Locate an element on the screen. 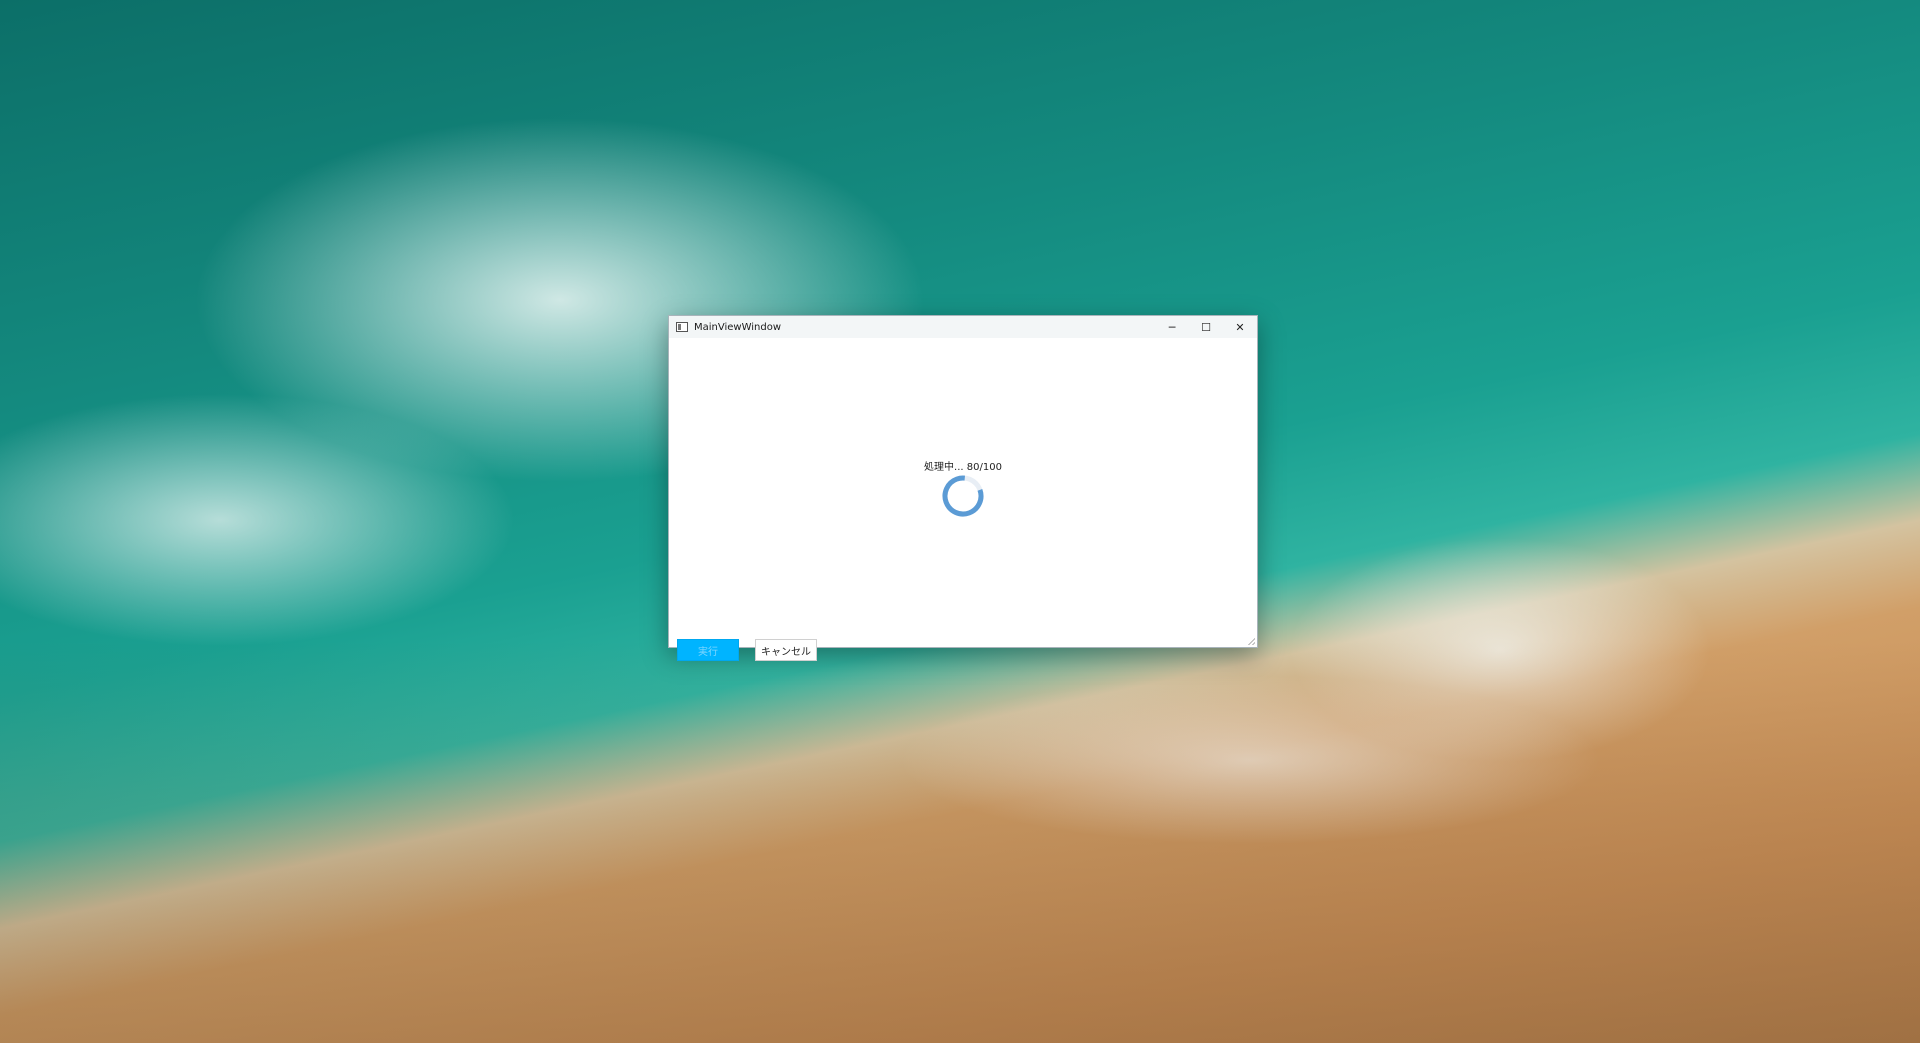 This screenshot has width=1920, height=1043. run-button: 実行 is located at coordinates (708, 650).